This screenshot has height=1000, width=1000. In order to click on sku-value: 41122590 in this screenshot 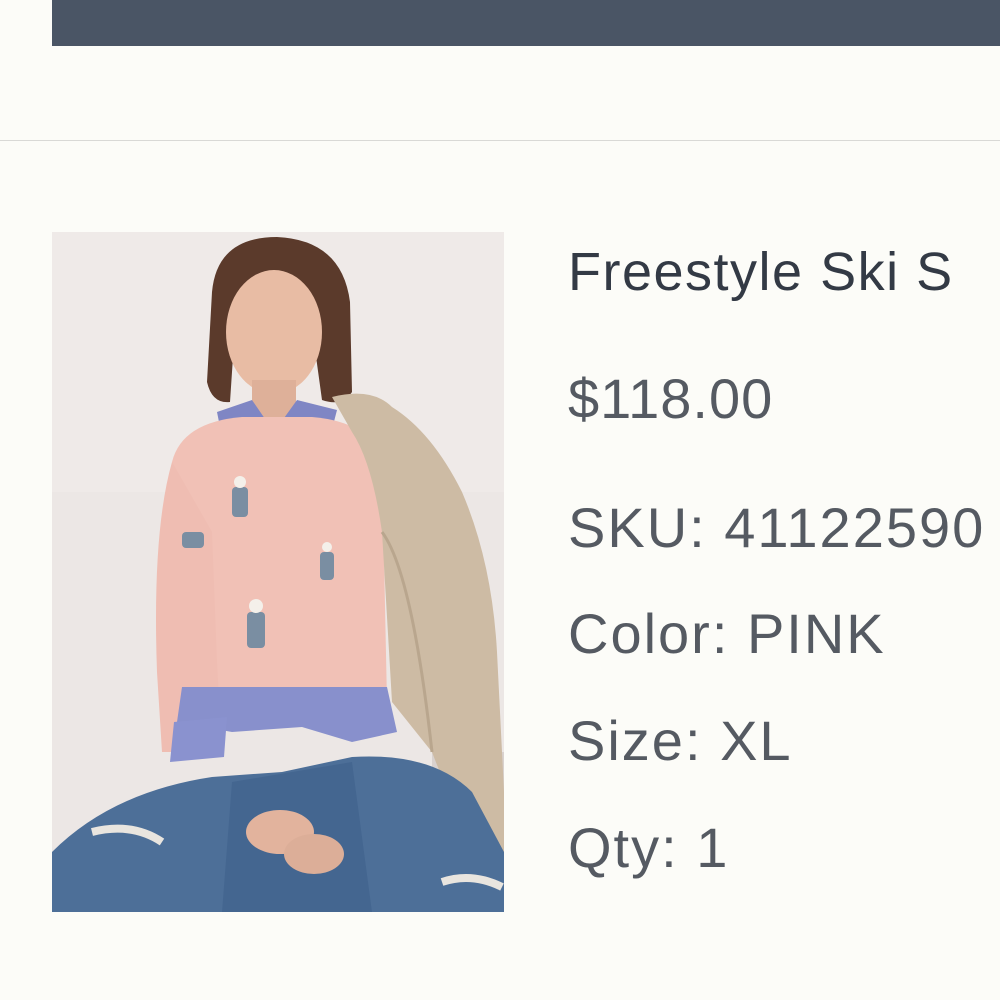, I will do `click(855, 527)`.